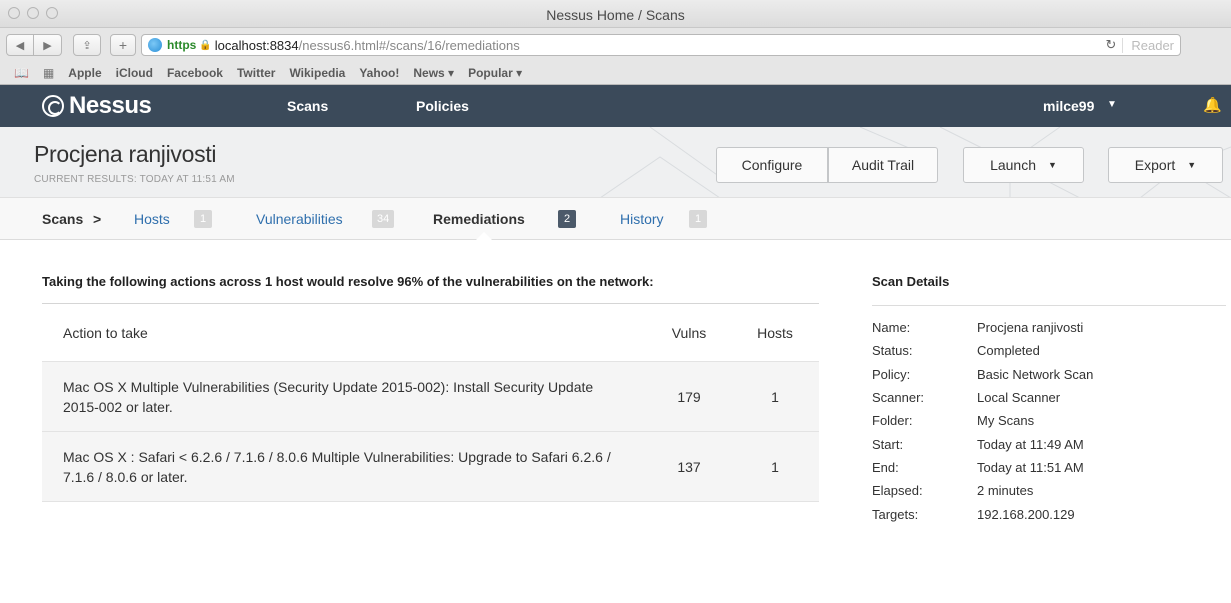 The width and height of the screenshot is (1231, 603). What do you see at coordinates (891, 374) in the screenshot?
I see `detail-label: Policy:` at bounding box center [891, 374].